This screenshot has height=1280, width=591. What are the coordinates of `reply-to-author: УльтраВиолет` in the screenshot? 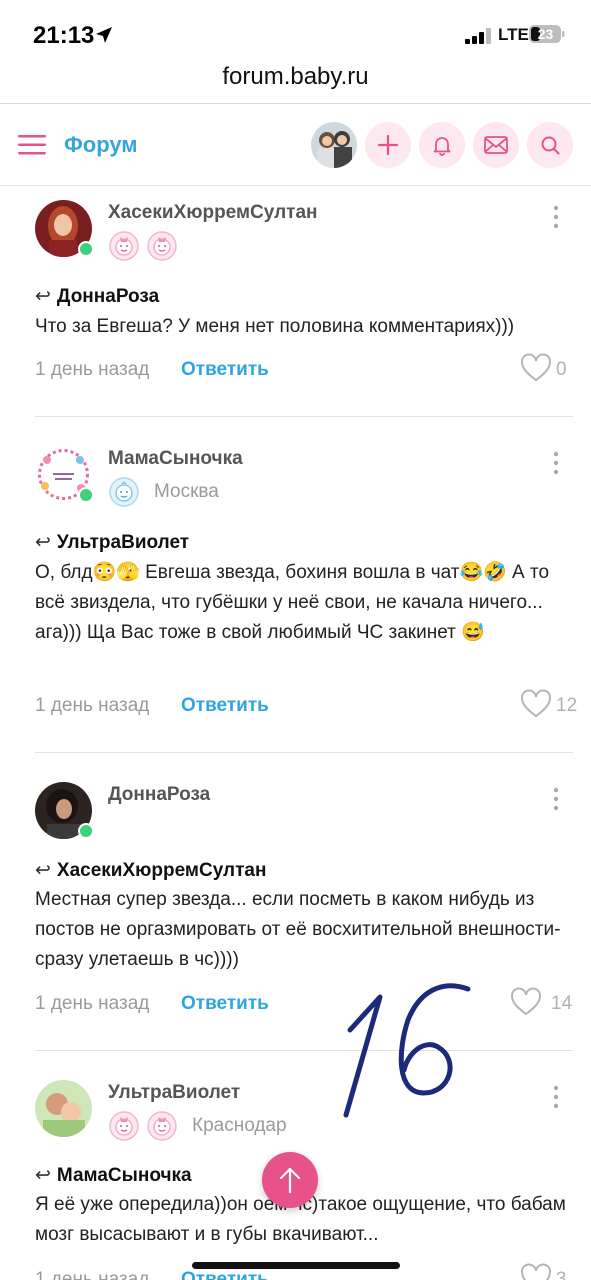 It's located at (123, 542).